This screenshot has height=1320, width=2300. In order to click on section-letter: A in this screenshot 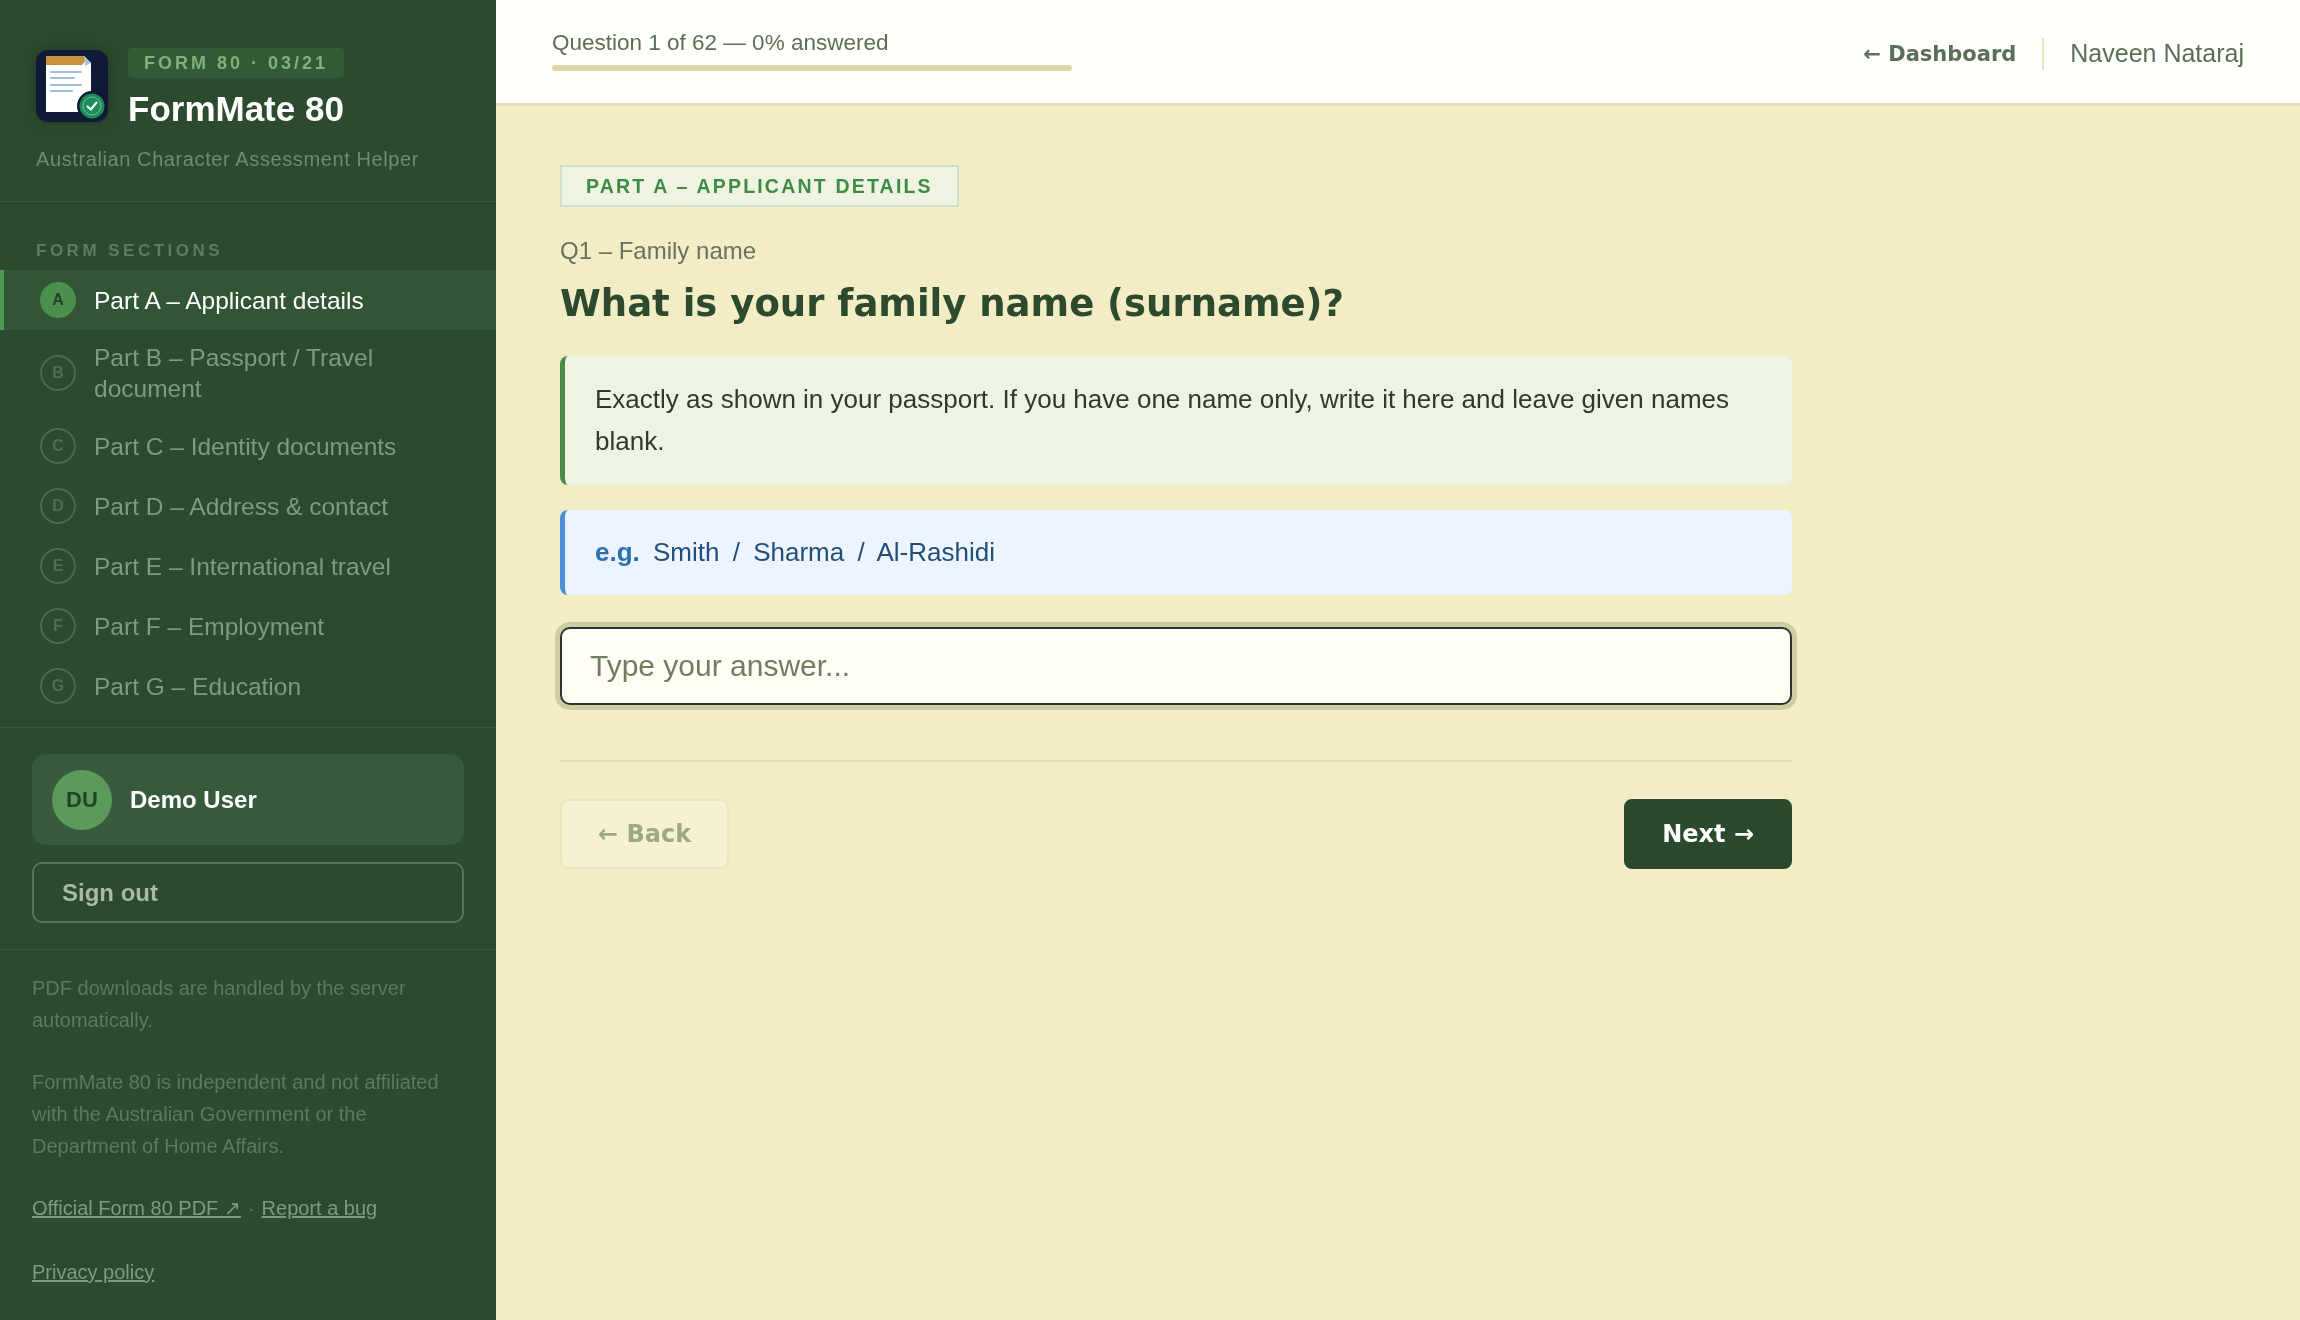, I will do `click(58, 300)`.